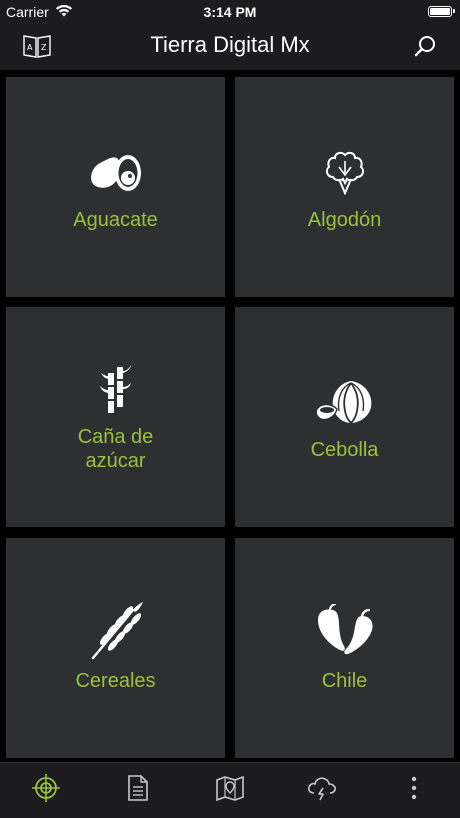 The height and width of the screenshot is (818, 460). I want to click on crop-label: Algodón, so click(344, 220).